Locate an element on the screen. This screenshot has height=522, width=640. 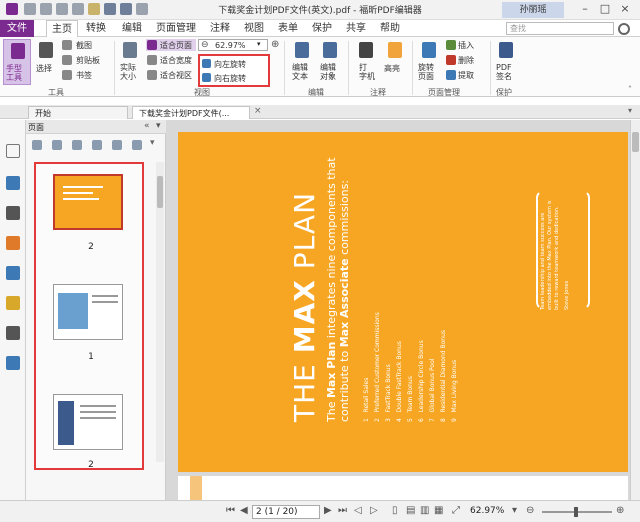
zoom-slider is located at coordinates (577, 512).